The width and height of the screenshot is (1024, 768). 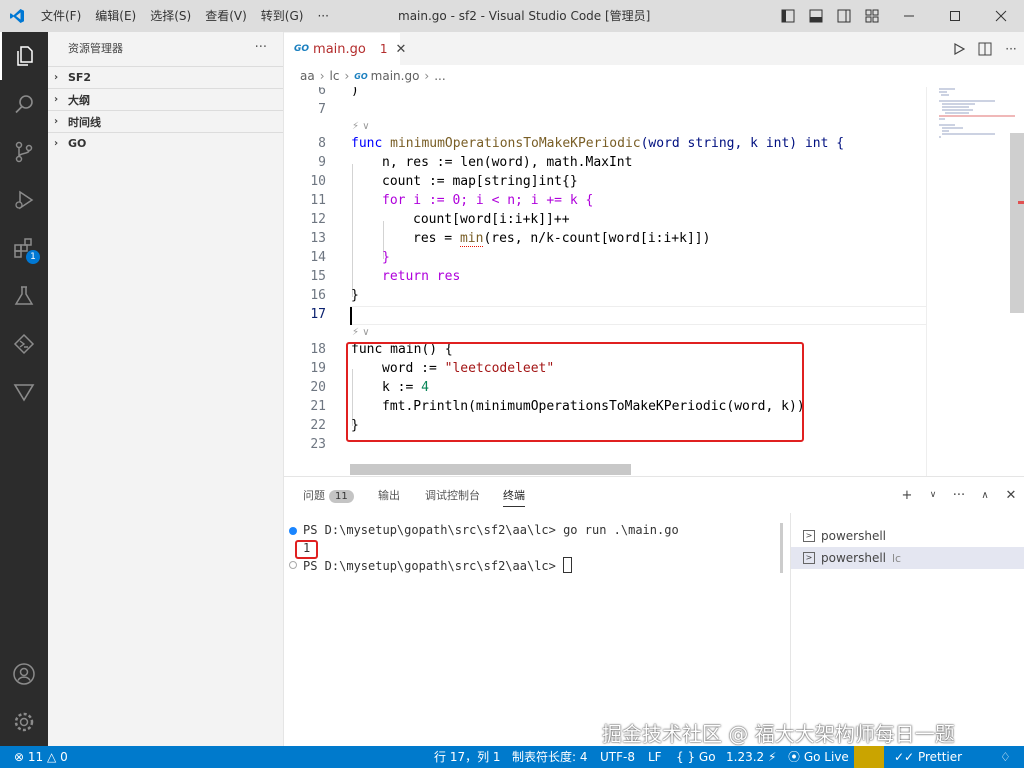 What do you see at coordinates (339, 49) in the screenshot?
I see `tab-label: main.go` at bounding box center [339, 49].